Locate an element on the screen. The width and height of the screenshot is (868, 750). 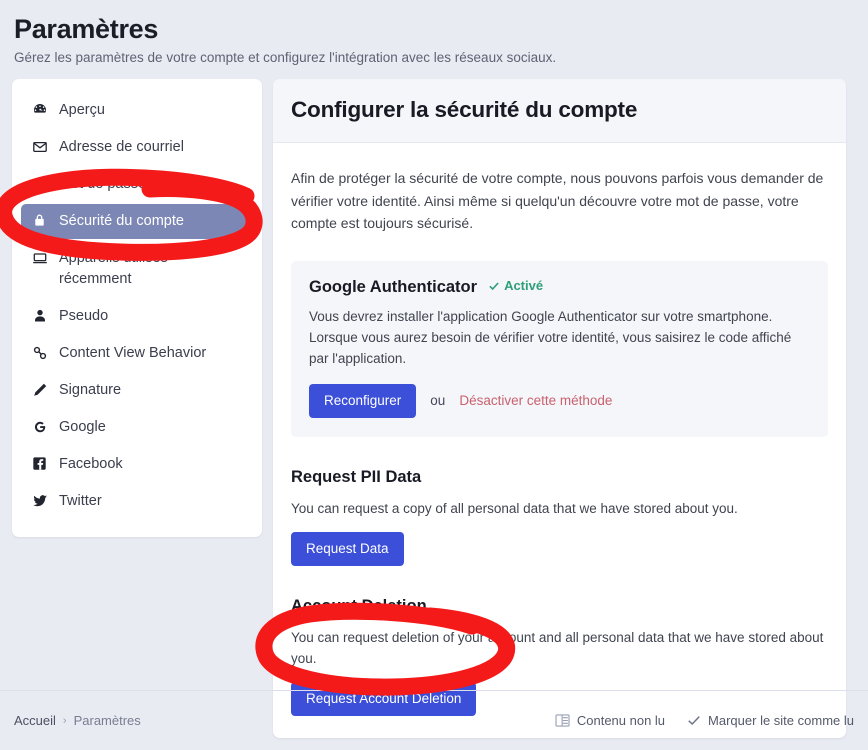
breadcrumb-home-link: Accueil is located at coordinates (35, 720).